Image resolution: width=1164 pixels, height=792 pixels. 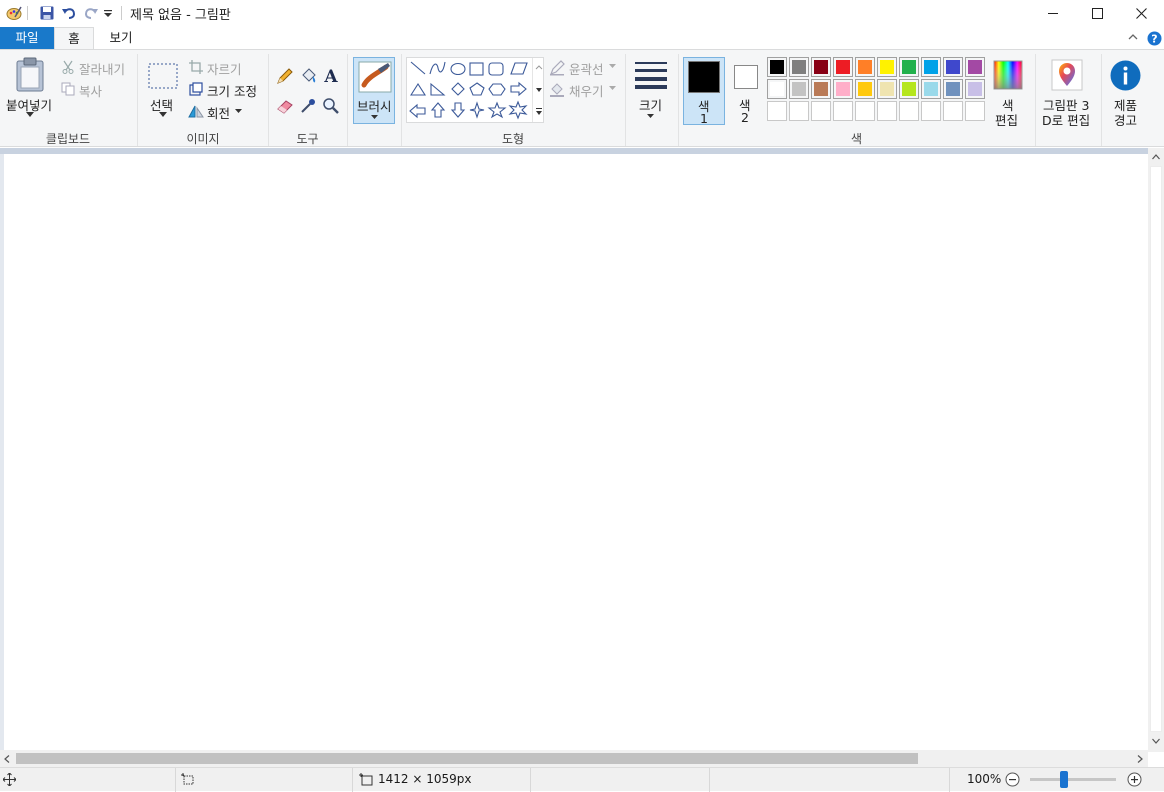 I want to click on rotate-button: 회전, so click(x=218, y=112).